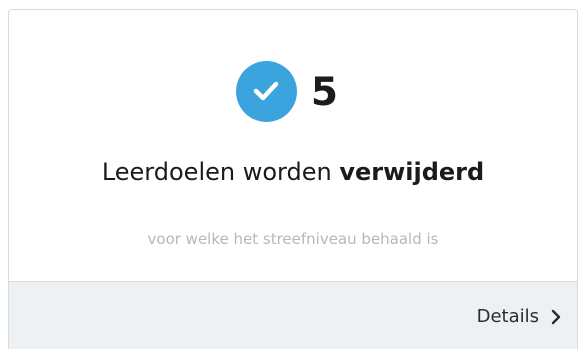  What do you see at coordinates (324, 92) in the screenshot?
I see `count-value: 5` at bounding box center [324, 92].